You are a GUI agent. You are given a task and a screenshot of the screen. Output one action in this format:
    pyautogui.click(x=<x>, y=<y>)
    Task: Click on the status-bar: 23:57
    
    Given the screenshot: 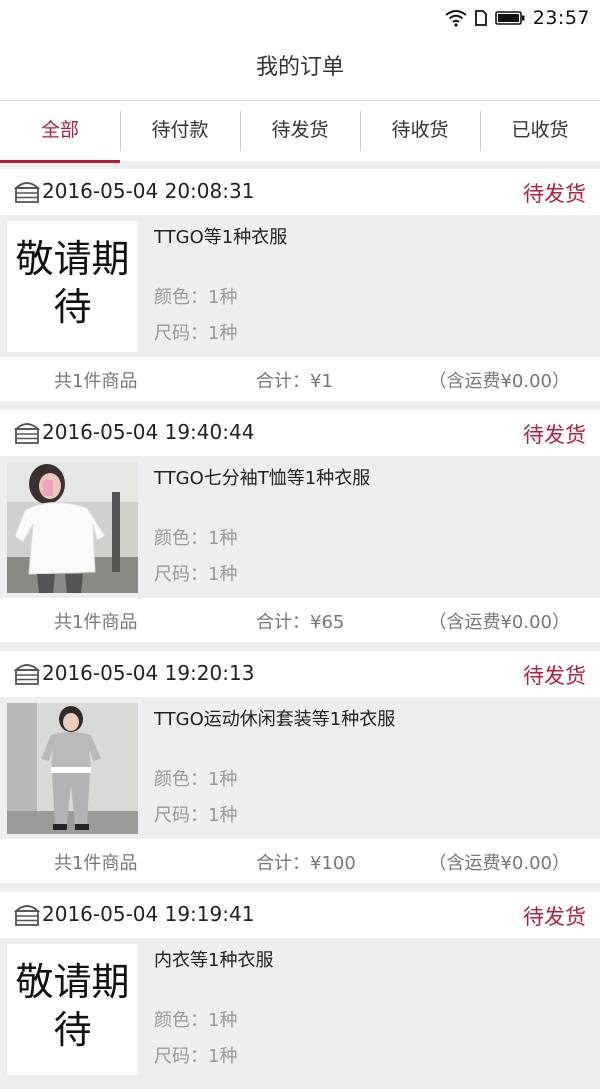 What is the action you would take?
    pyautogui.click(x=300, y=18)
    